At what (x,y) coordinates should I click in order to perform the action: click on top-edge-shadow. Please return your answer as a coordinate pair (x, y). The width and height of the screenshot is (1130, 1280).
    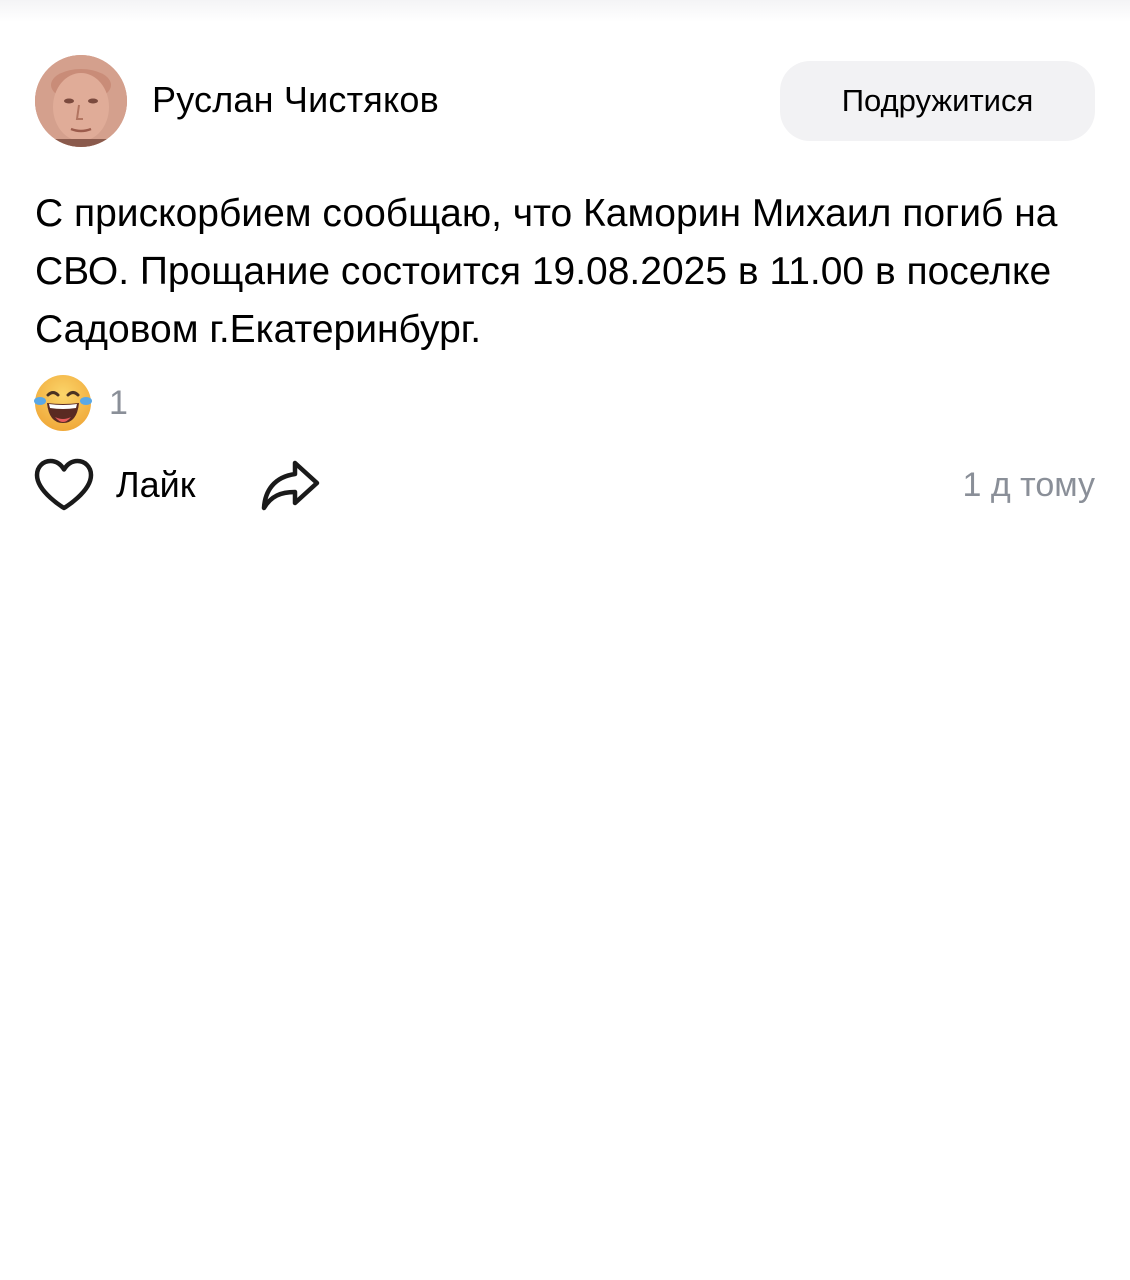
    Looking at the image, I should click on (565, 11).